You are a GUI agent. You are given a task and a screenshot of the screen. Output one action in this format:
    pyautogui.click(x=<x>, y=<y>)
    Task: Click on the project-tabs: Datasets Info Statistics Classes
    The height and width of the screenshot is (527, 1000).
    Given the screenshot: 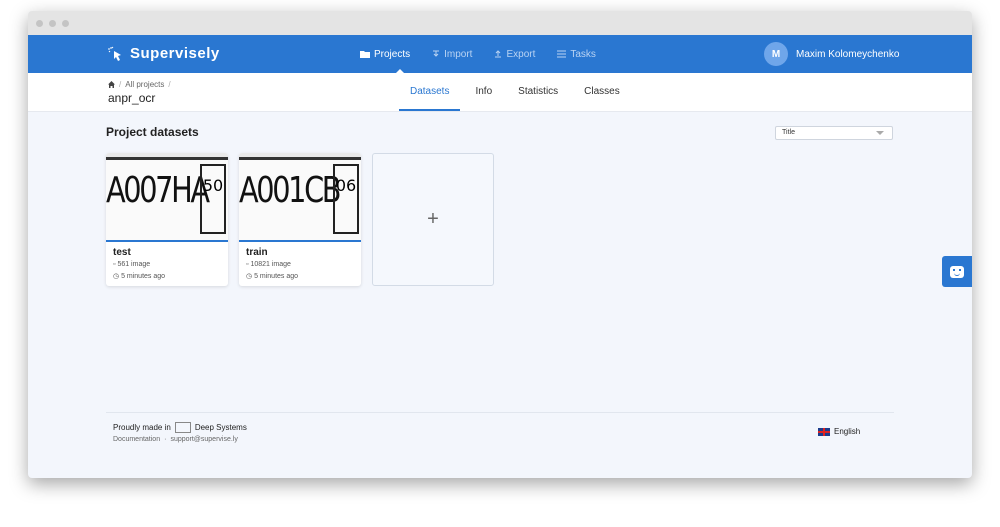 What is the action you would take?
    pyautogui.click(x=515, y=92)
    